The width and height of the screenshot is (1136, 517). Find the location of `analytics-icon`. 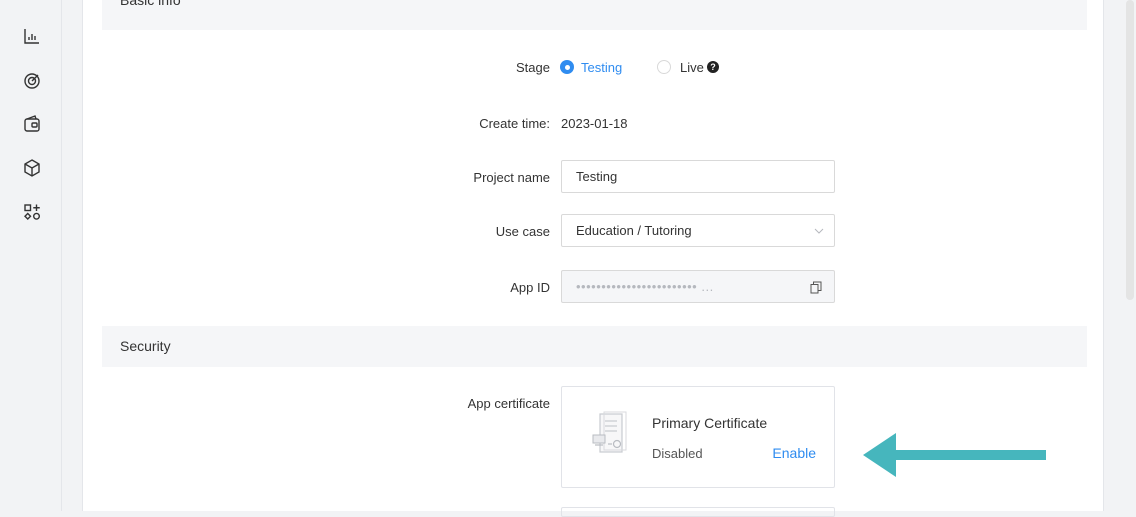

analytics-icon is located at coordinates (32, 36).